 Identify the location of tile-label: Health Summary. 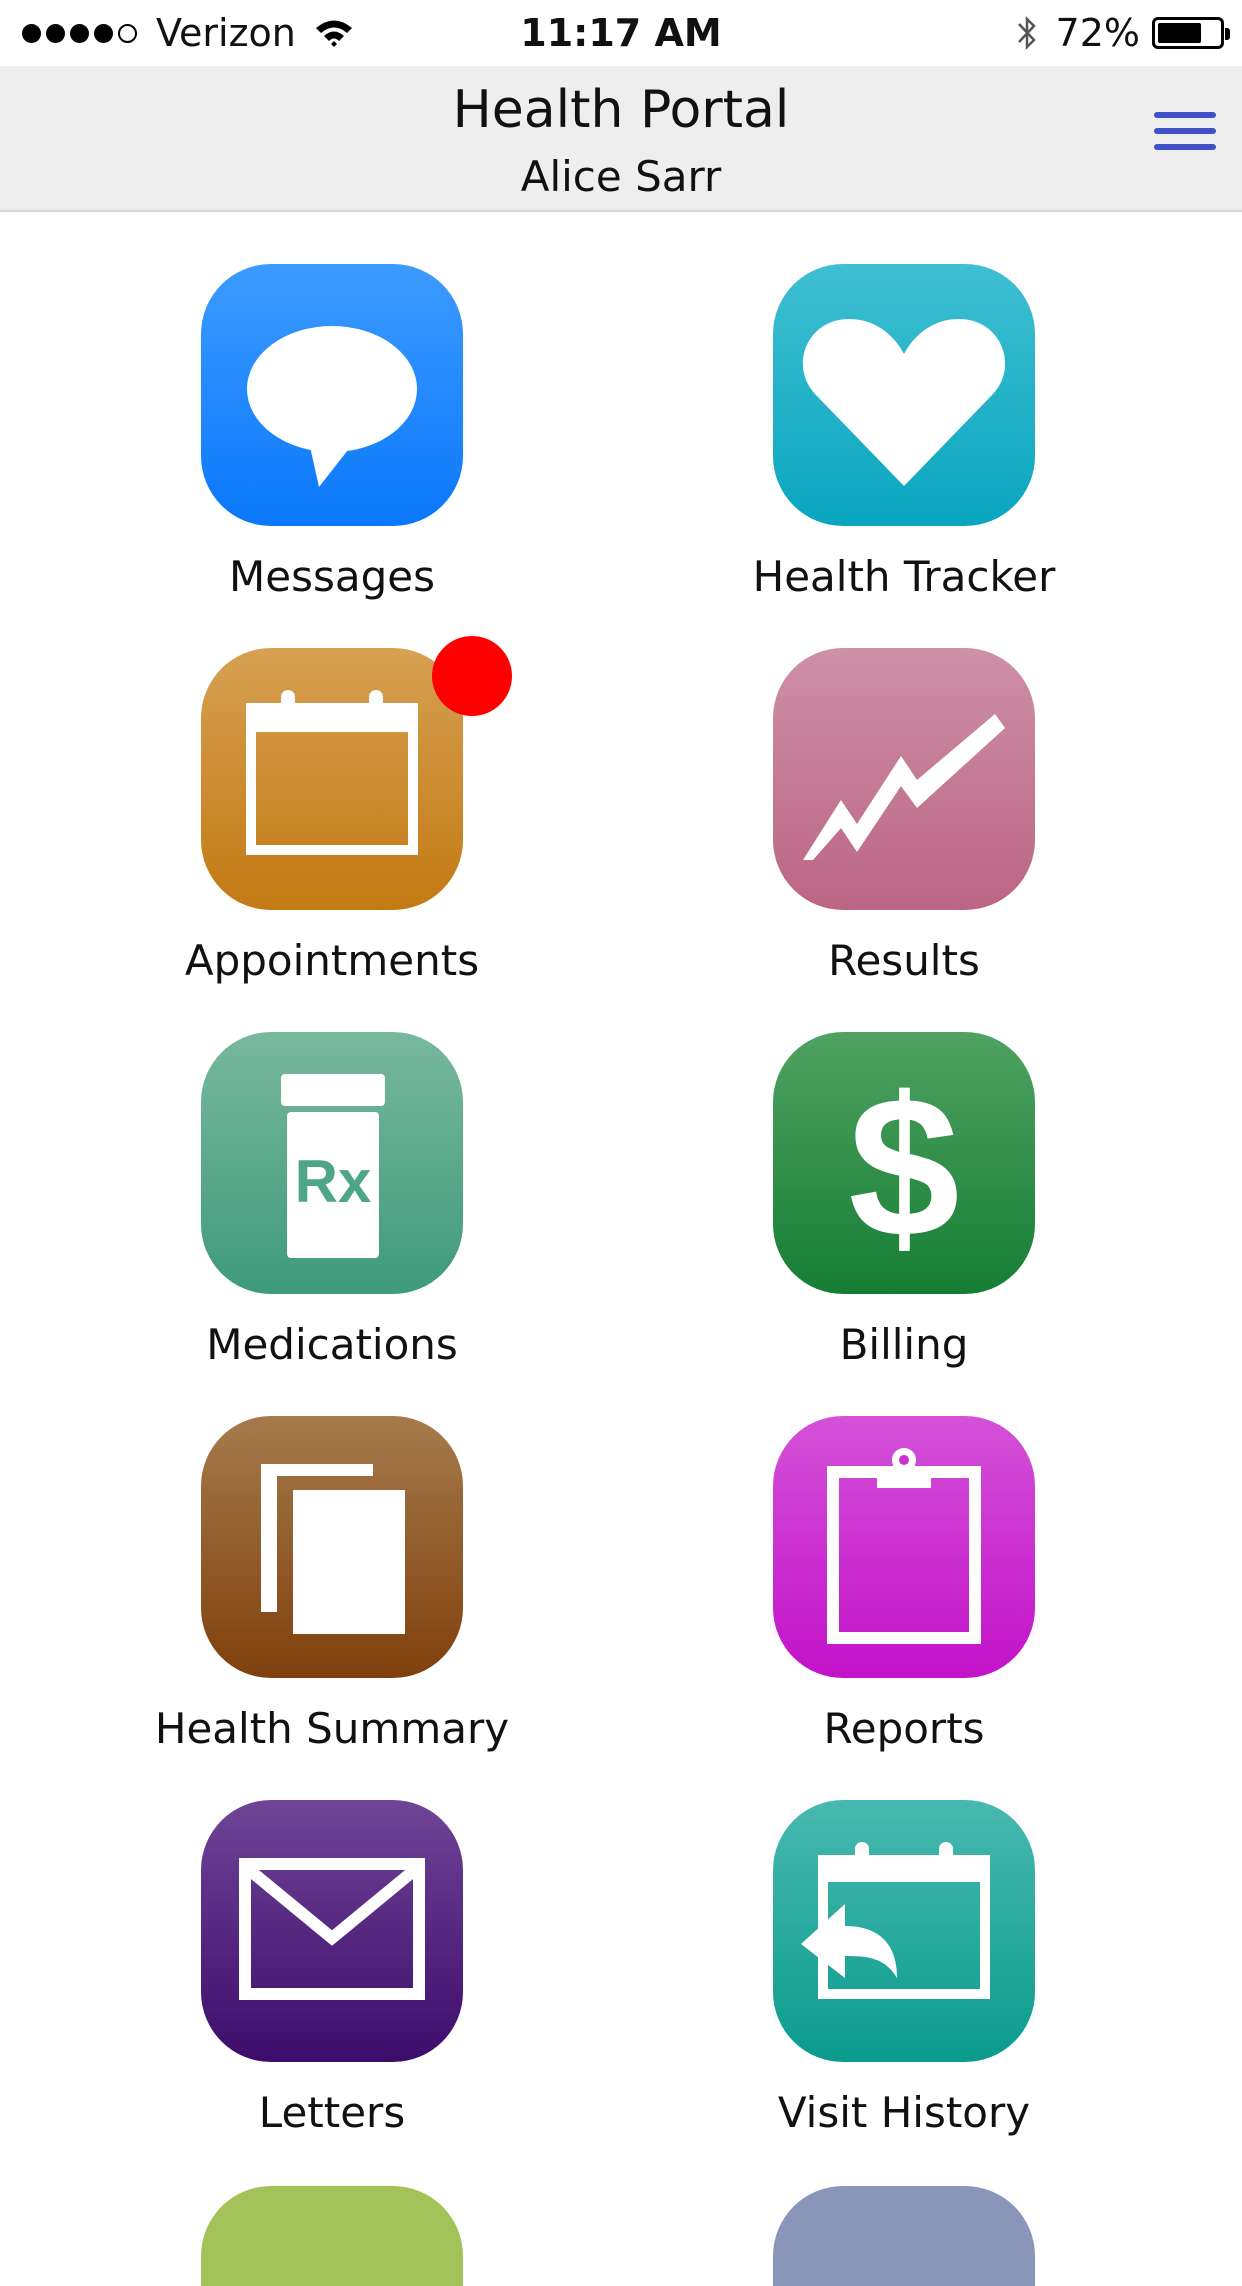
(332, 1728).